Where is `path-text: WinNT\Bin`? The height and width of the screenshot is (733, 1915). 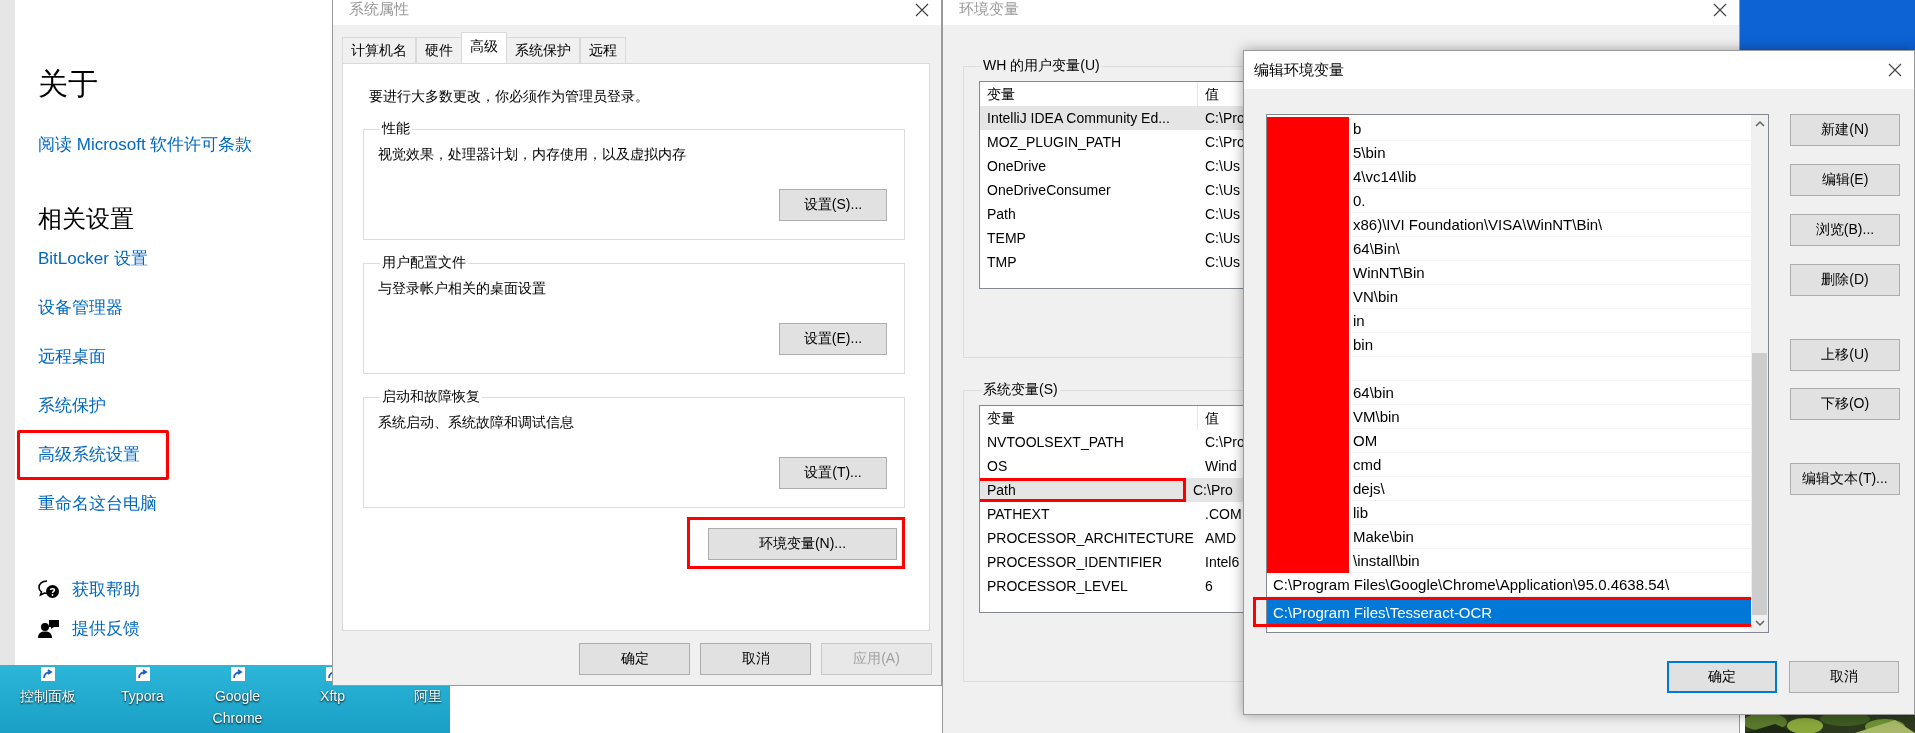 path-text: WinNT\Bin is located at coordinates (1389, 272).